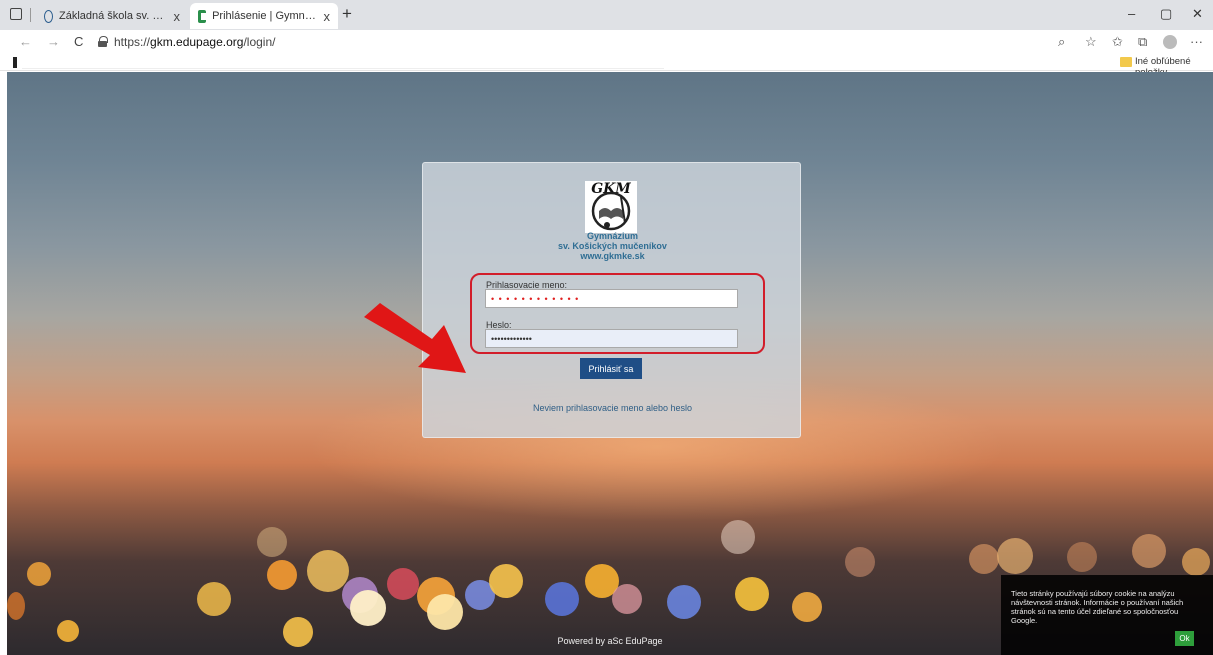  Describe the element at coordinates (343, 62) in the screenshot. I see `favorites-strip` at that location.